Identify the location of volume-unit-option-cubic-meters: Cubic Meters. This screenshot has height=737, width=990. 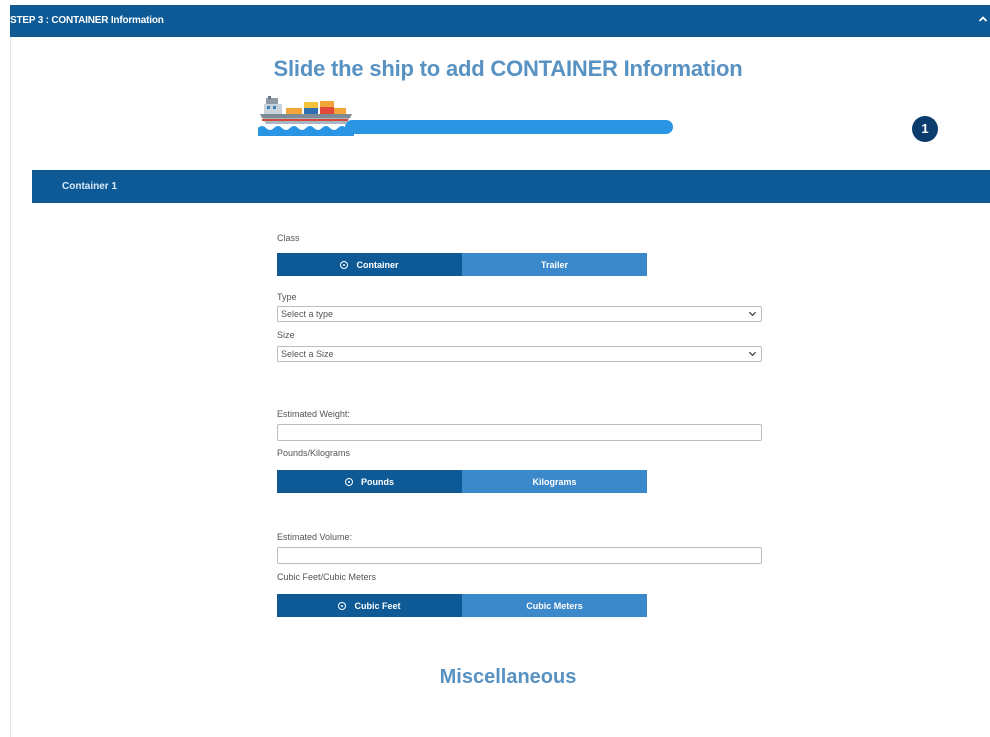
(554, 605).